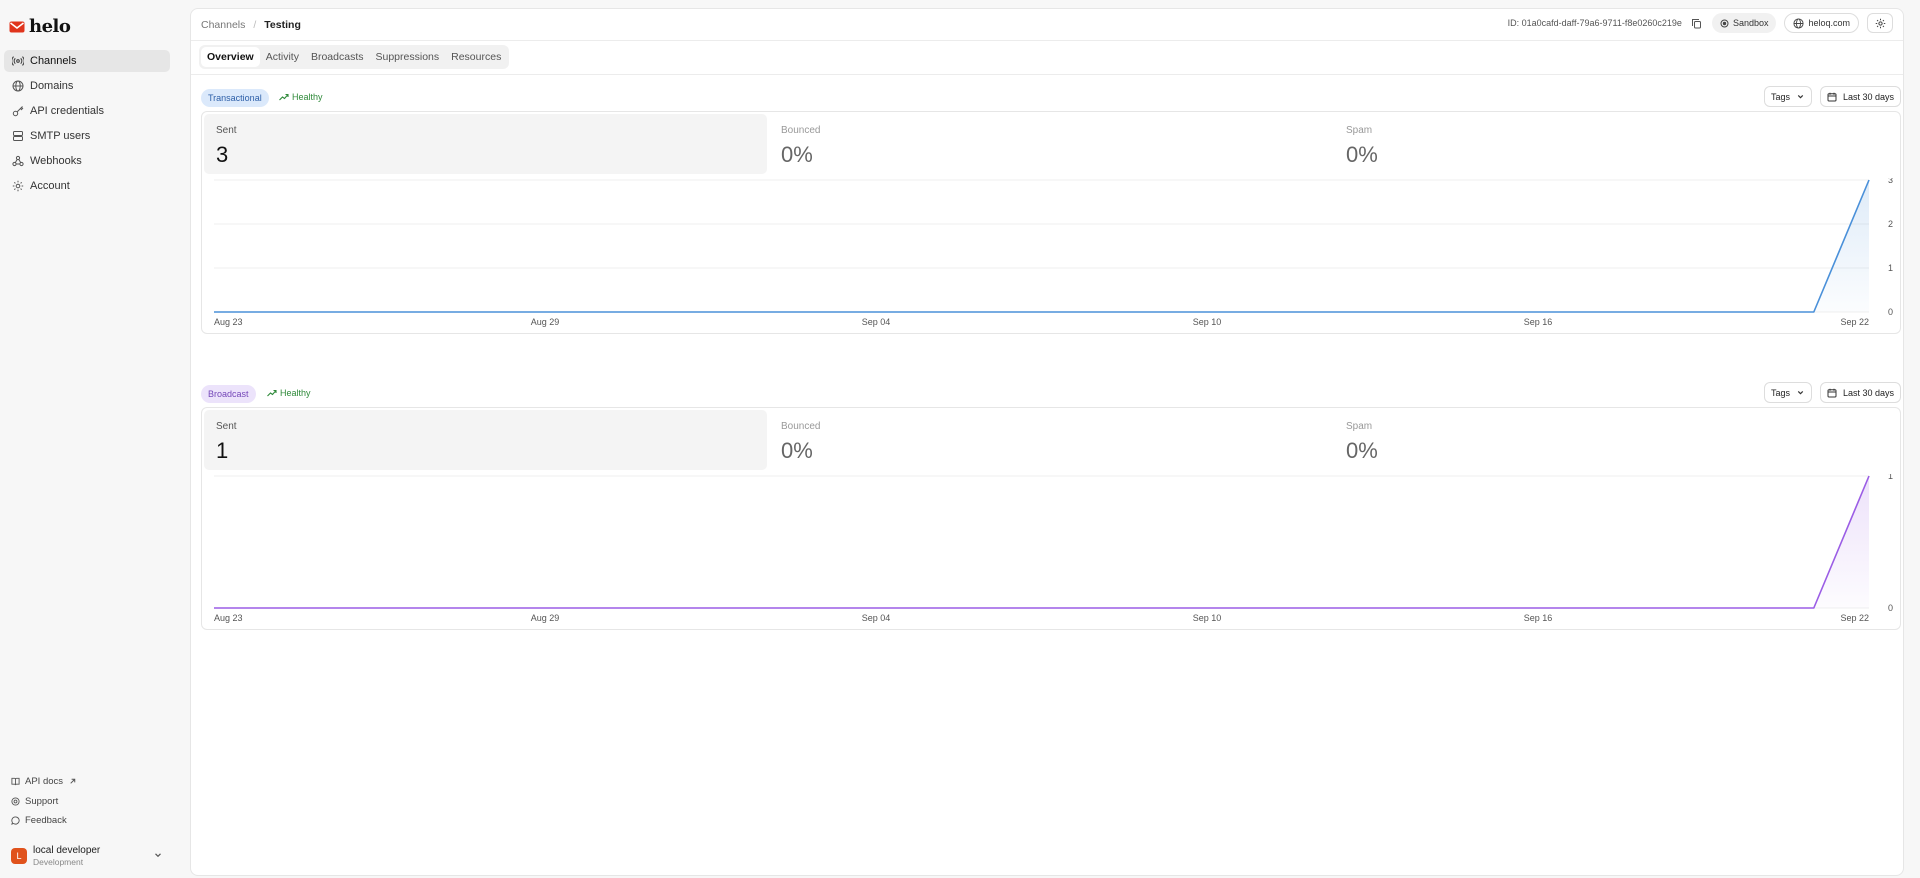  I want to click on sidebar-item-label: SMTP users, so click(60, 136).